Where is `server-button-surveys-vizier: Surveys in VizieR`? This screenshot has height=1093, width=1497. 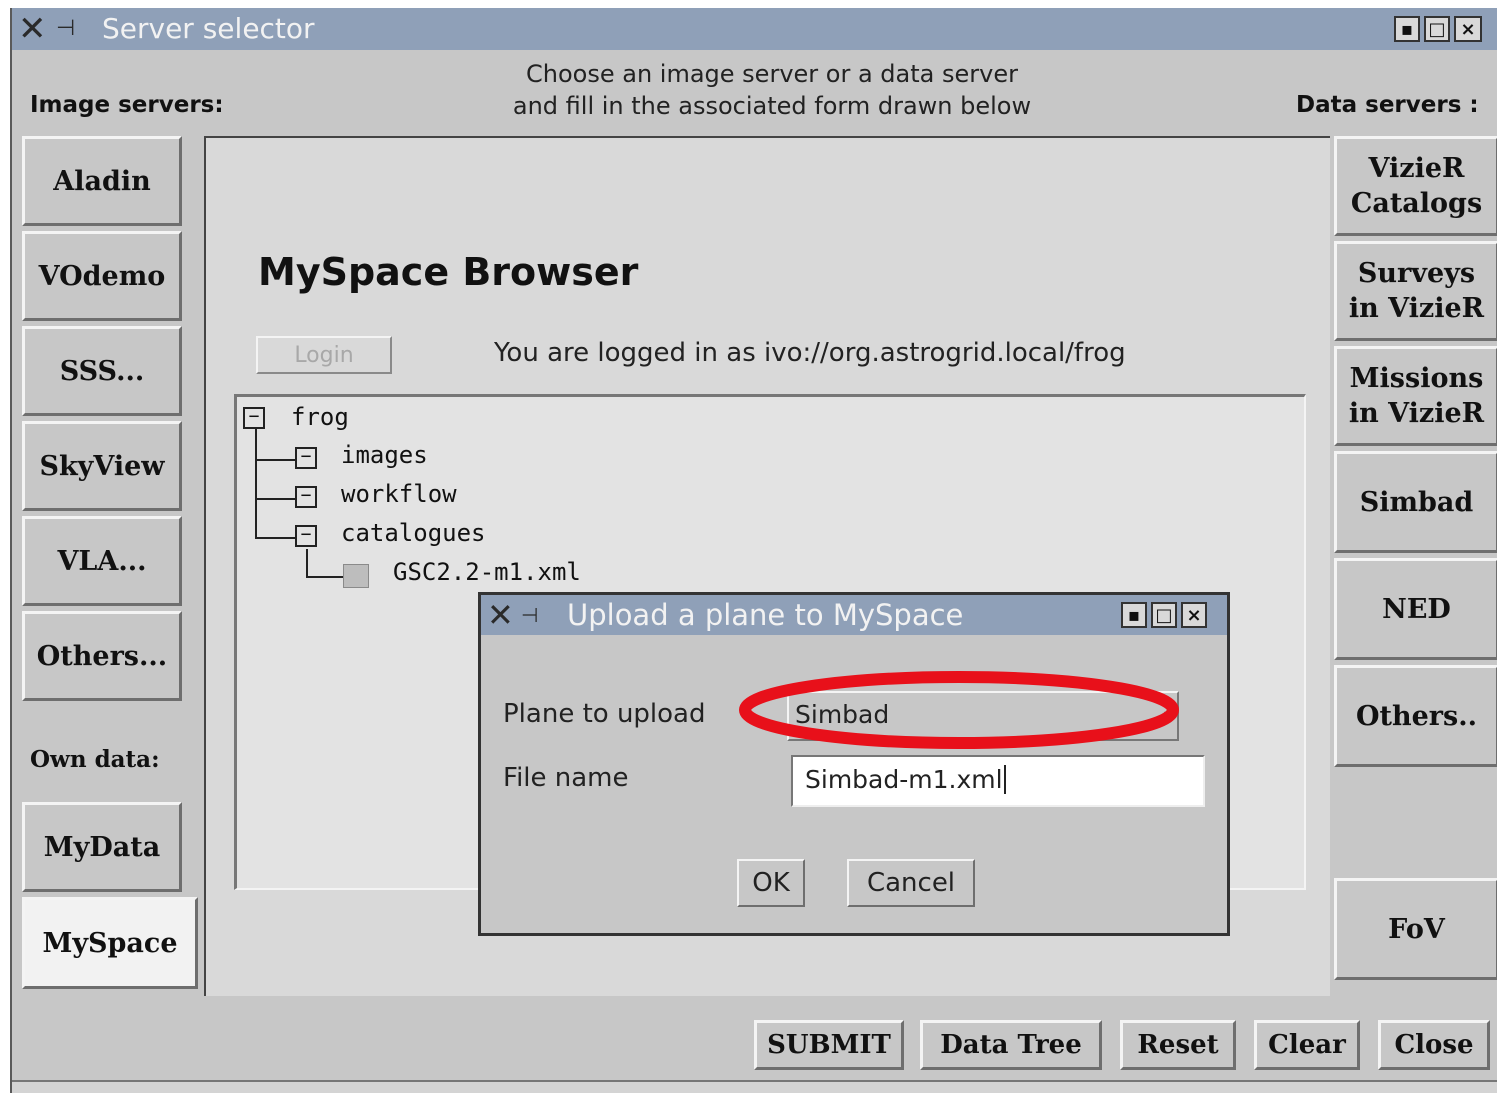
server-button-surveys-vizier: Surveys in VizieR is located at coordinates (1415, 291).